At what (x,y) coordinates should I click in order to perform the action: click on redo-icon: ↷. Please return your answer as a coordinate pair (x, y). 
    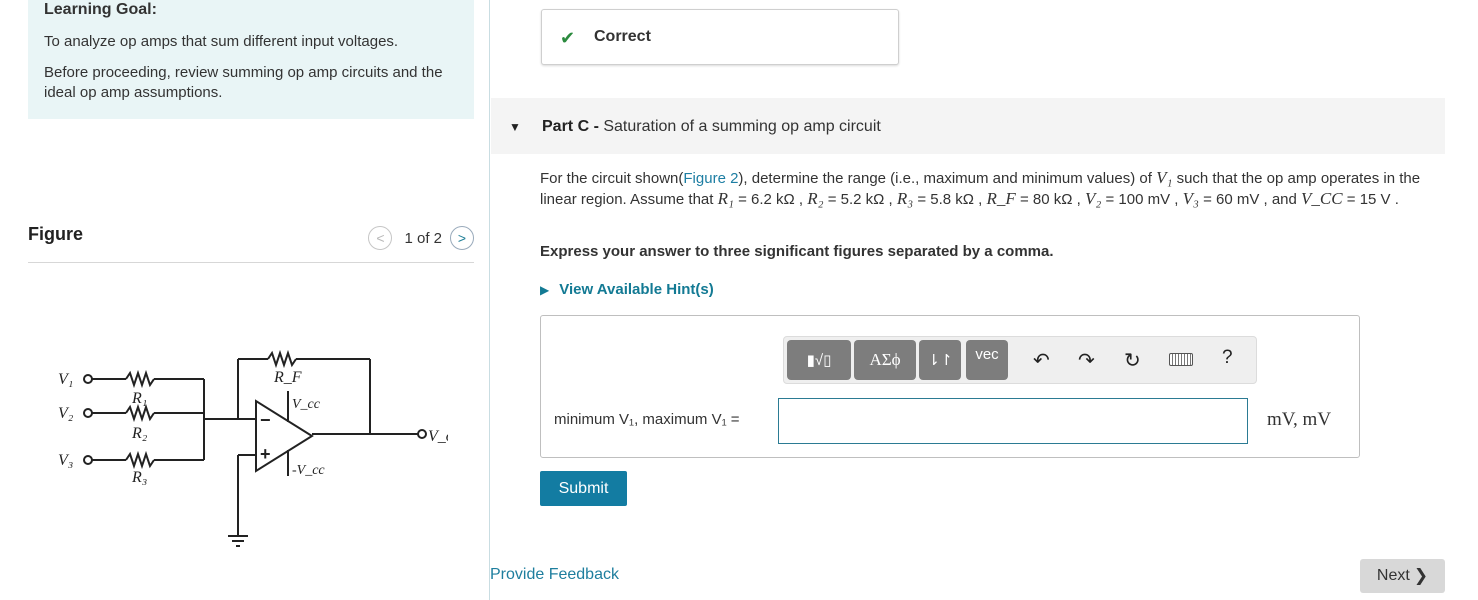
    Looking at the image, I should click on (1086, 360).